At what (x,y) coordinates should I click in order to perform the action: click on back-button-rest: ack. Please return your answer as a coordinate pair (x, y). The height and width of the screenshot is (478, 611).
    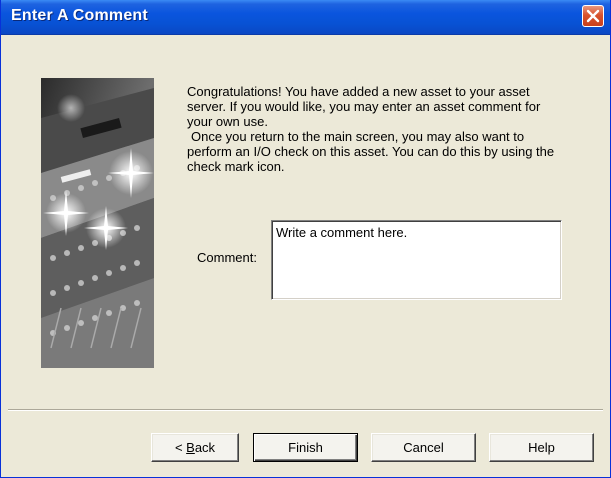
    Looking at the image, I should click on (205, 447).